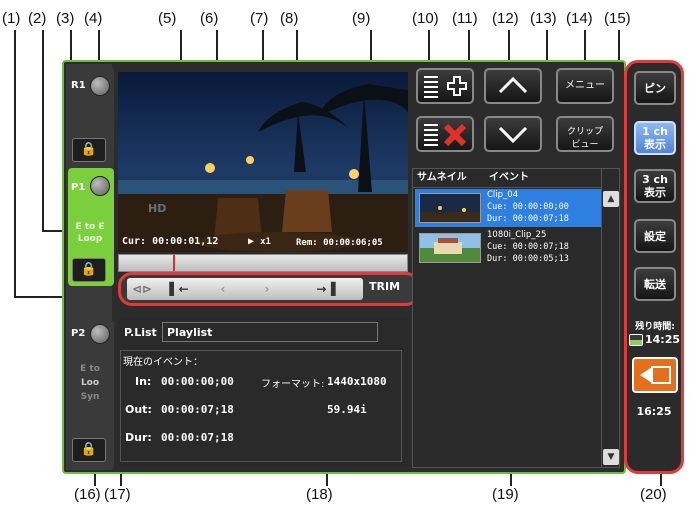  I want to click on scroll-up-button: ▲, so click(611, 199).